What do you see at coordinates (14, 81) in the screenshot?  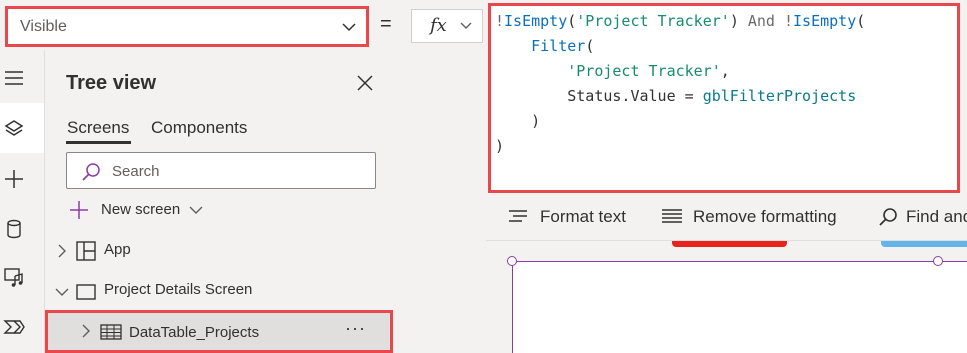 I see `hamburger-icon` at bounding box center [14, 81].